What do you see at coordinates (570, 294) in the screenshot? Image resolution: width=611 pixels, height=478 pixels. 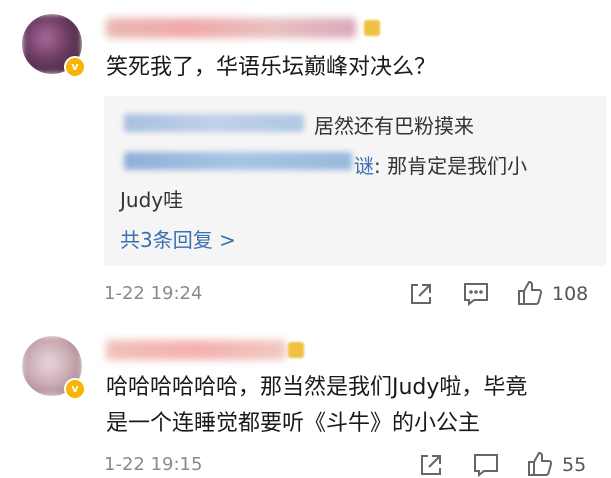 I see `like-count: 108` at bounding box center [570, 294].